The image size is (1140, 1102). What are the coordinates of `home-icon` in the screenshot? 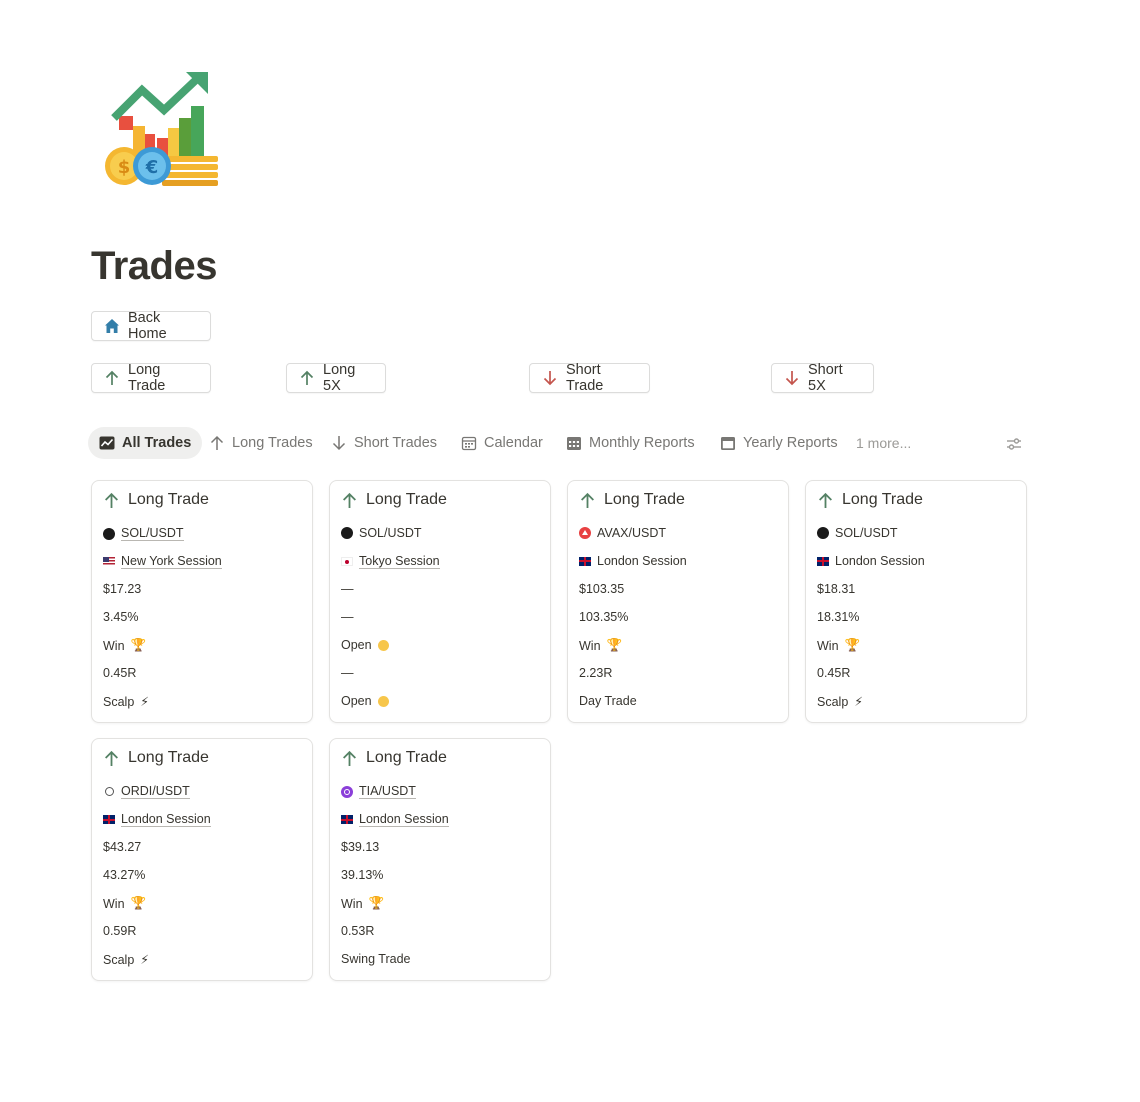 It's located at (112, 326).